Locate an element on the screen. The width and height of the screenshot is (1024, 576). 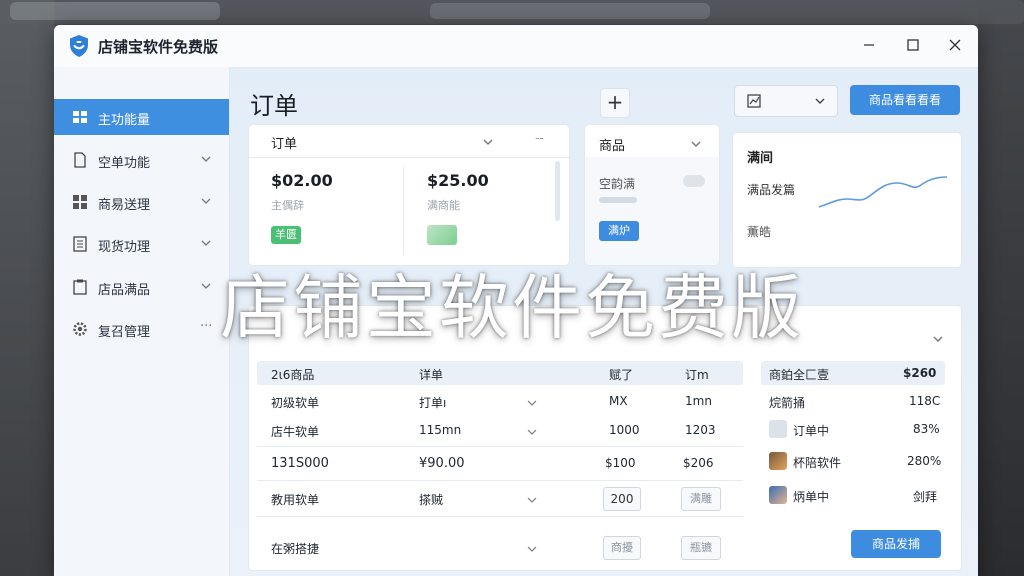
row-action-button: 瓶镳 is located at coordinates (701, 548).